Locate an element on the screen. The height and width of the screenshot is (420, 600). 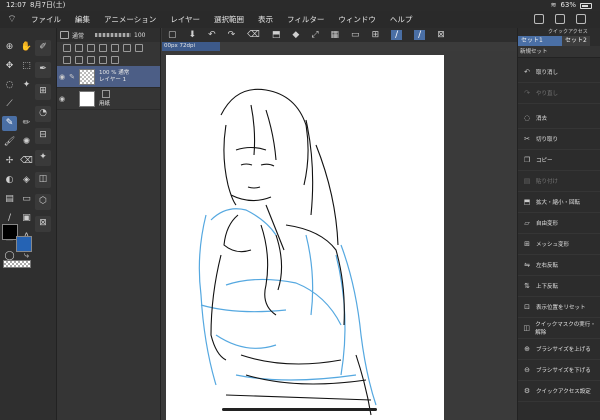
layer-row: ◉ ✎ 100 % 通常 レイヤー 1 is located at coordinates (108, 77).